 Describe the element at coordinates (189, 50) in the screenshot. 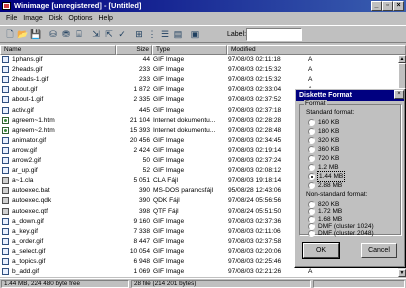

I see `column-header-type: Type` at that location.